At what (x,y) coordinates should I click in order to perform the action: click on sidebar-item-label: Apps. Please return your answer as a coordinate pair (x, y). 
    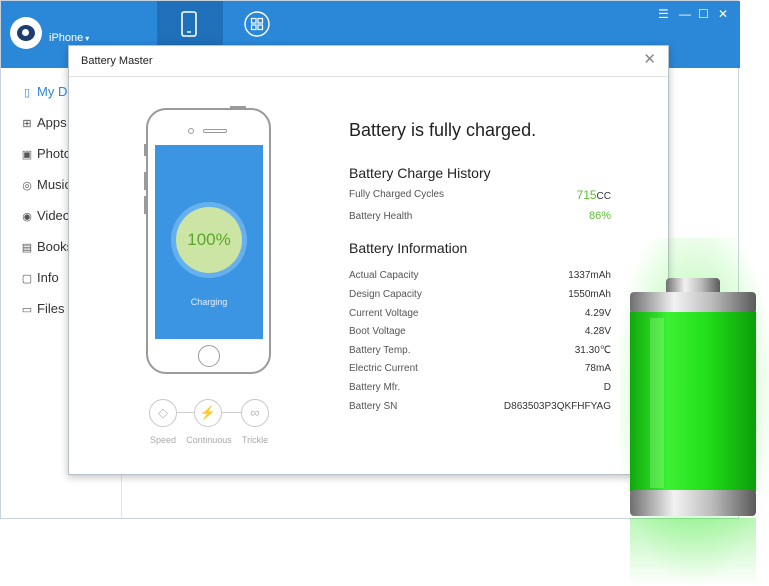
    Looking at the image, I should click on (52, 122).